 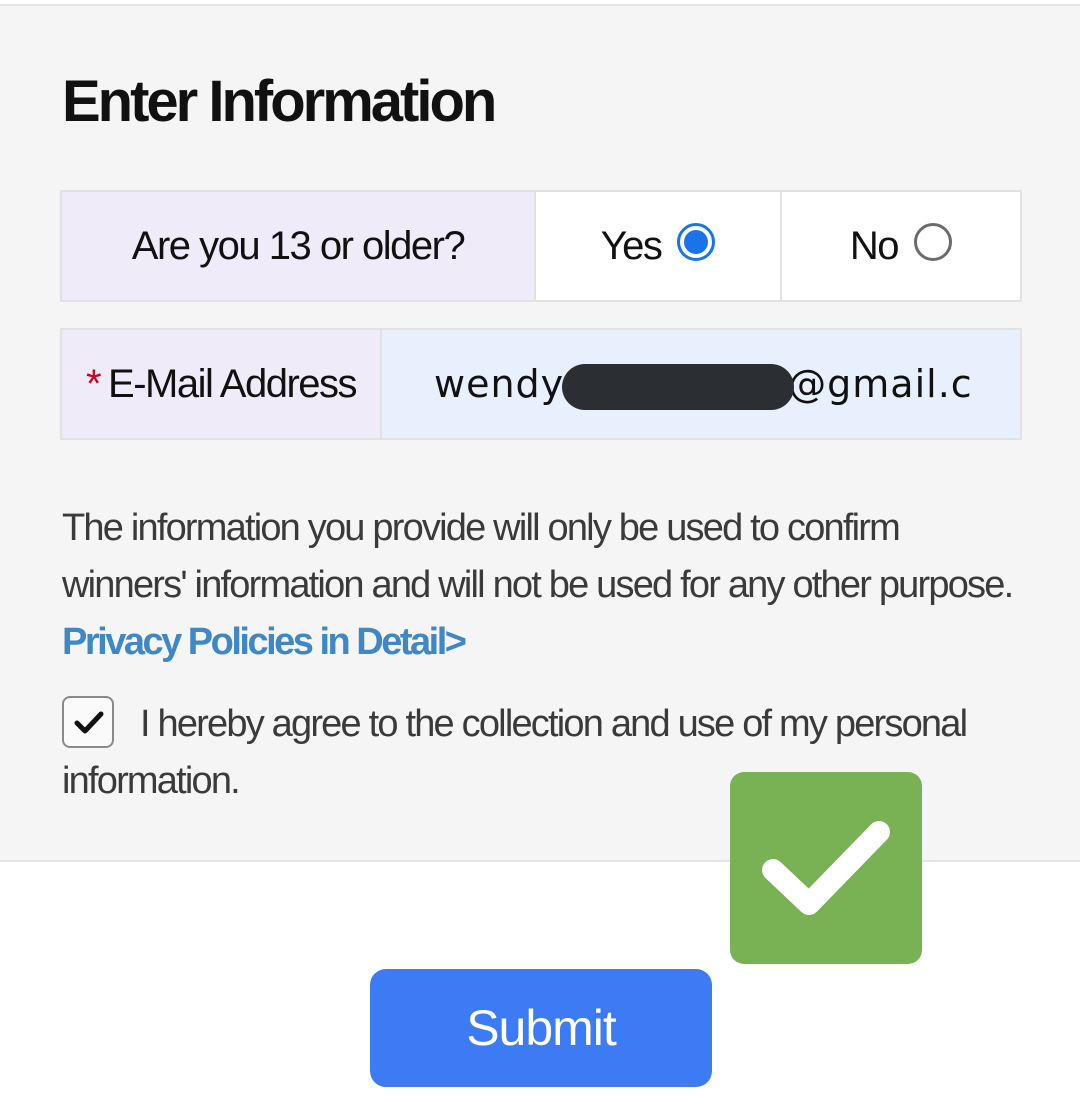 I want to click on radio-selected-dot, so click(x=696, y=242).